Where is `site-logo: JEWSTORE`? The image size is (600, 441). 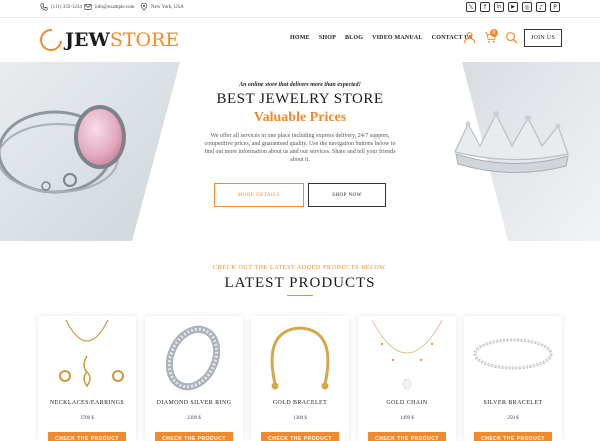
site-logo: JEWSTORE is located at coordinates (107, 40).